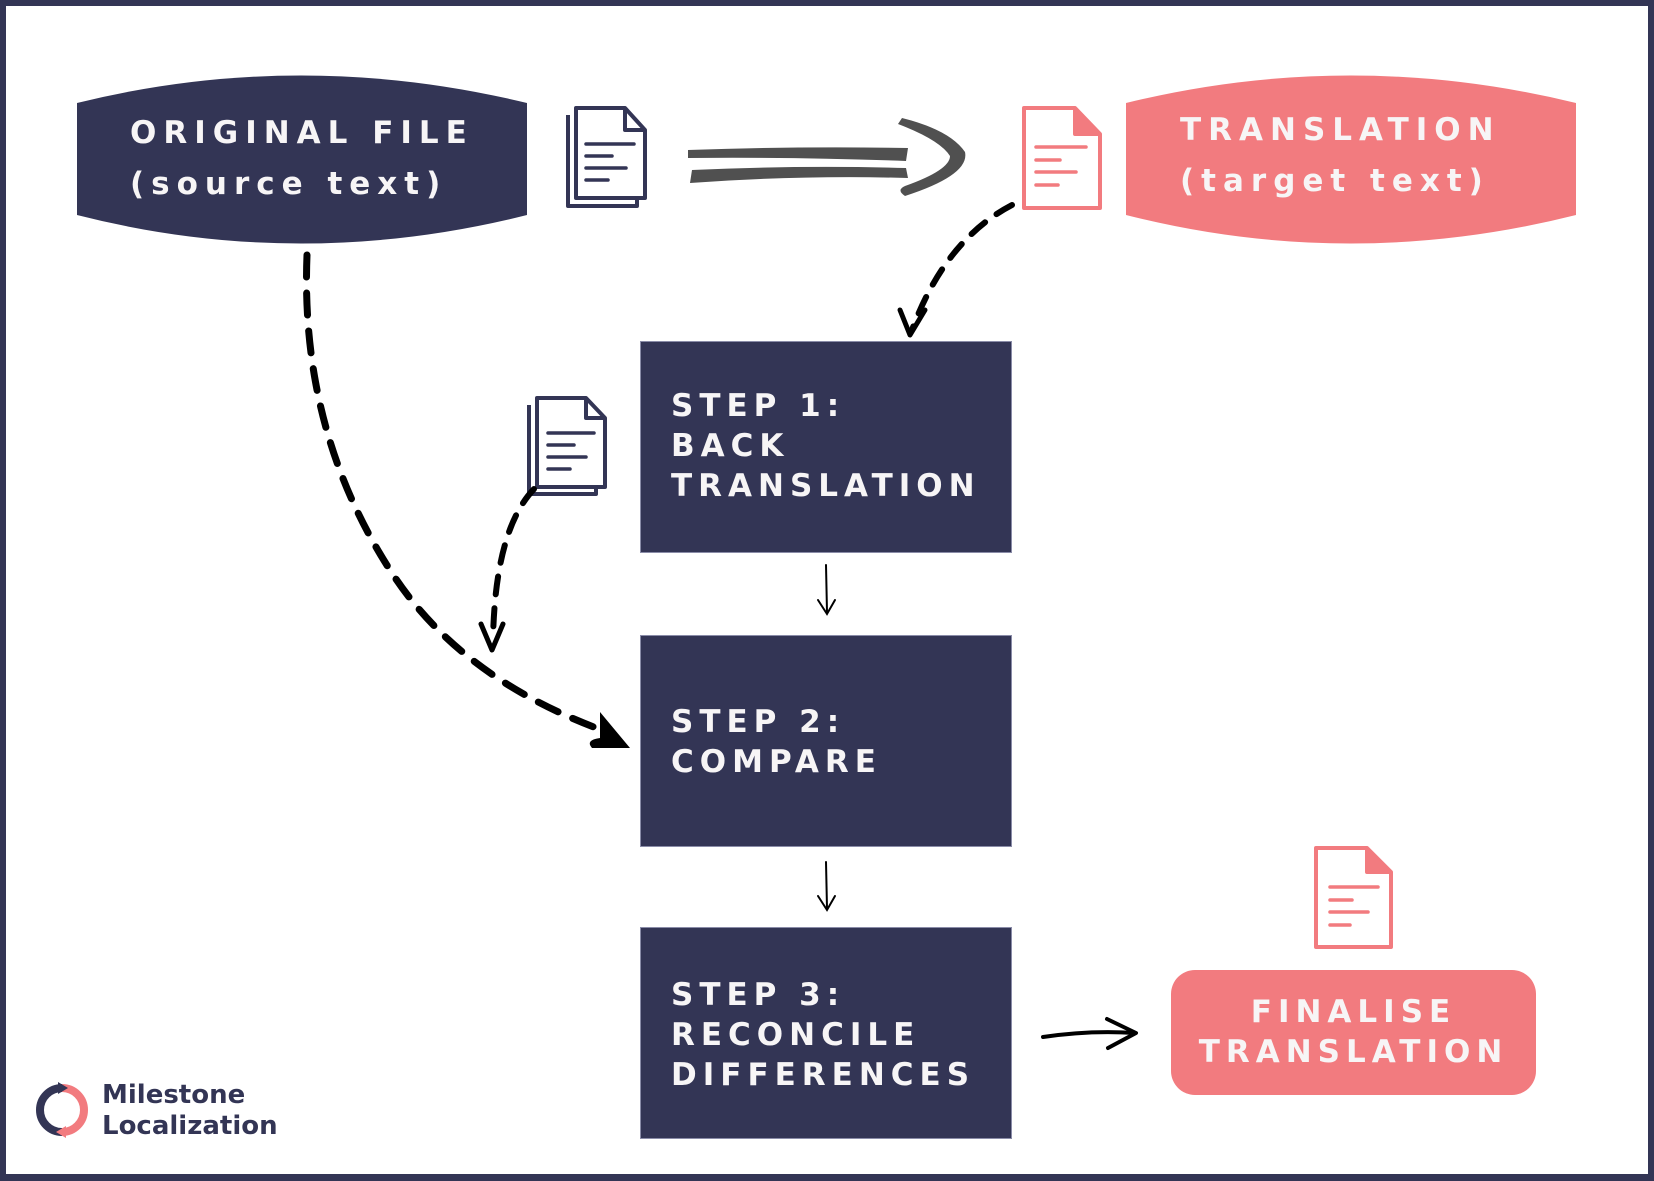 The image size is (1654, 1181). I want to click on step1-number: STEP 1:, so click(758, 406).